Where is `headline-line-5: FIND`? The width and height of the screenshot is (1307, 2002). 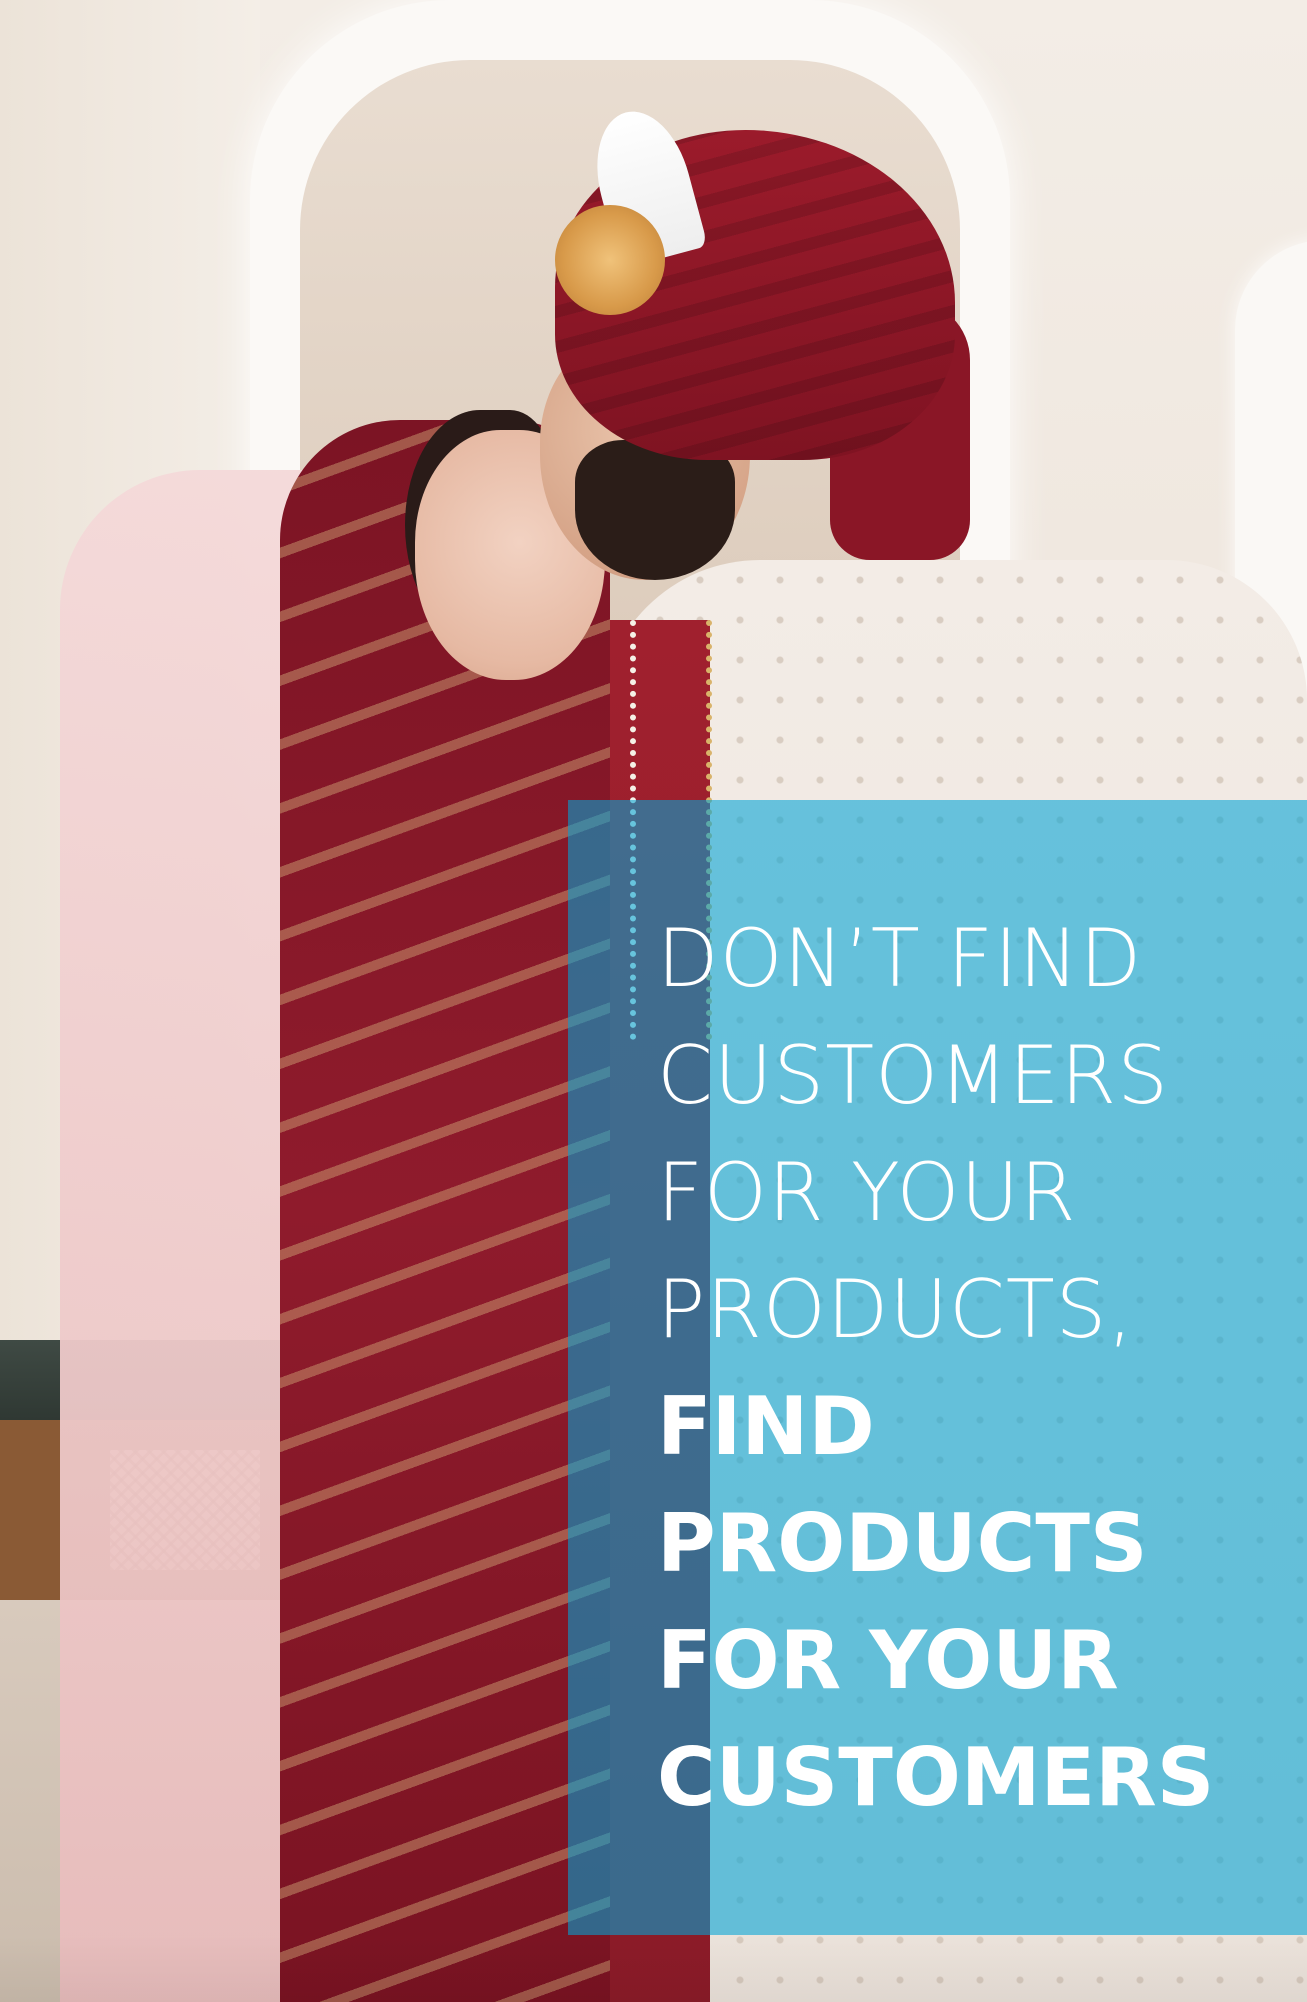 headline-line-5: FIND is located at coordinates (766, 1426).